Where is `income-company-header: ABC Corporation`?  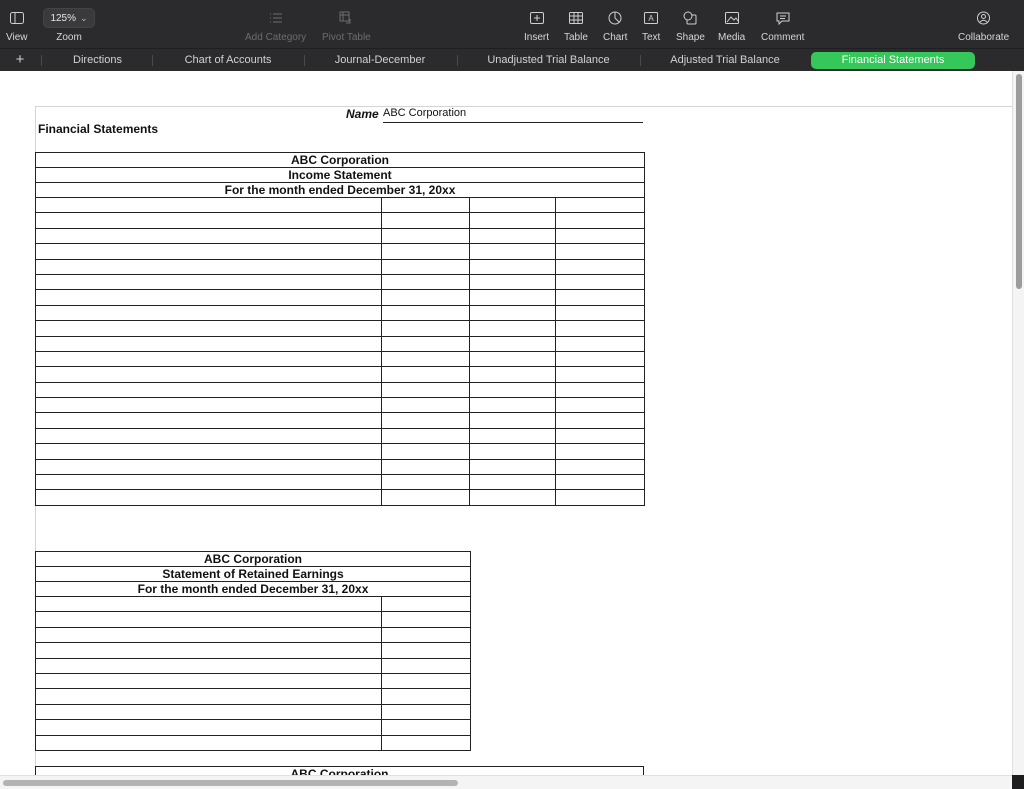 income-company-header: ABC Corporation is located at coordinates (340, 160).